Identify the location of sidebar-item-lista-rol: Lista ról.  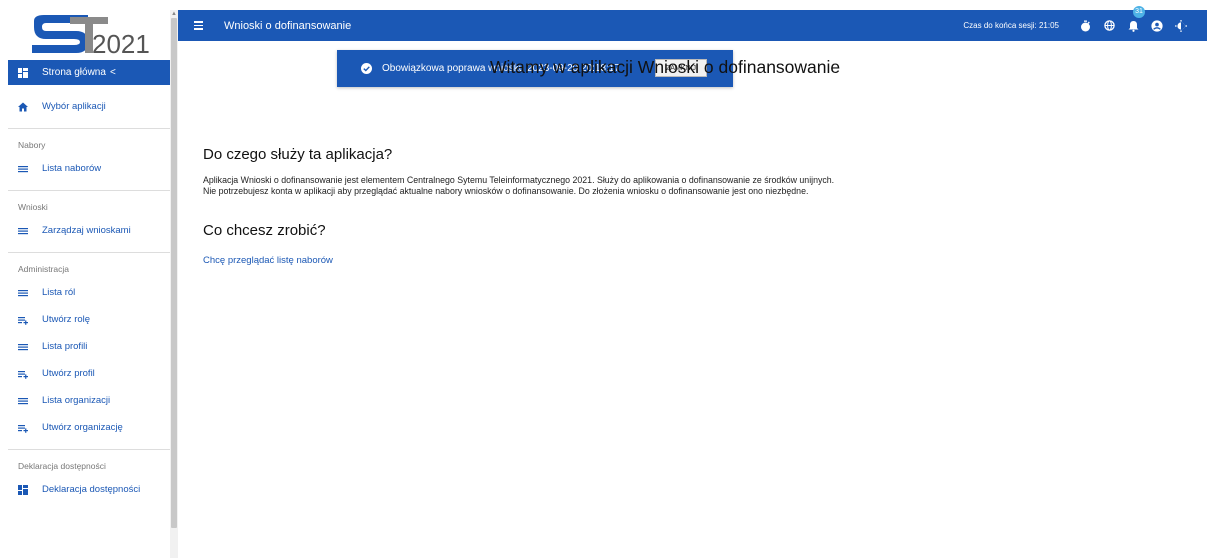
(89, 292).